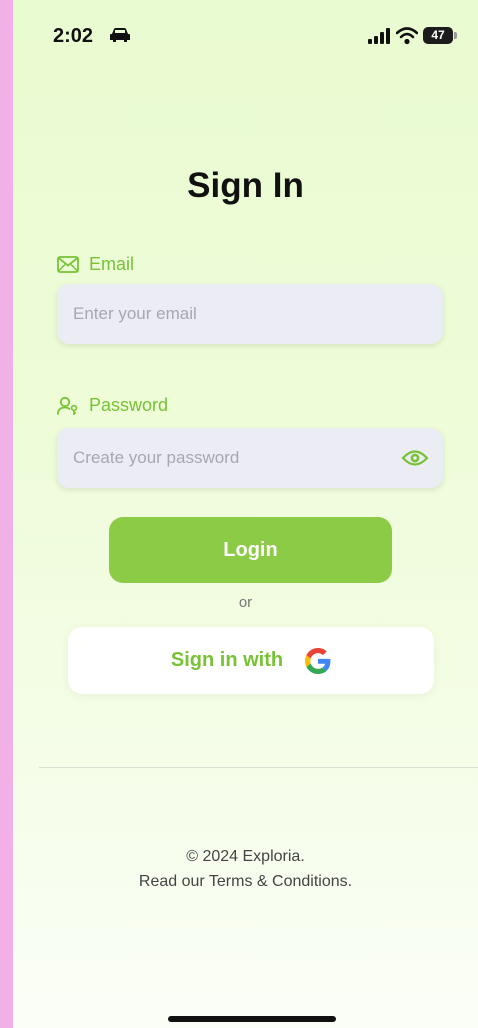 The image size is (478, 1028). I want to click on google-sign-in-button: Sign in with, so click(251, 660).